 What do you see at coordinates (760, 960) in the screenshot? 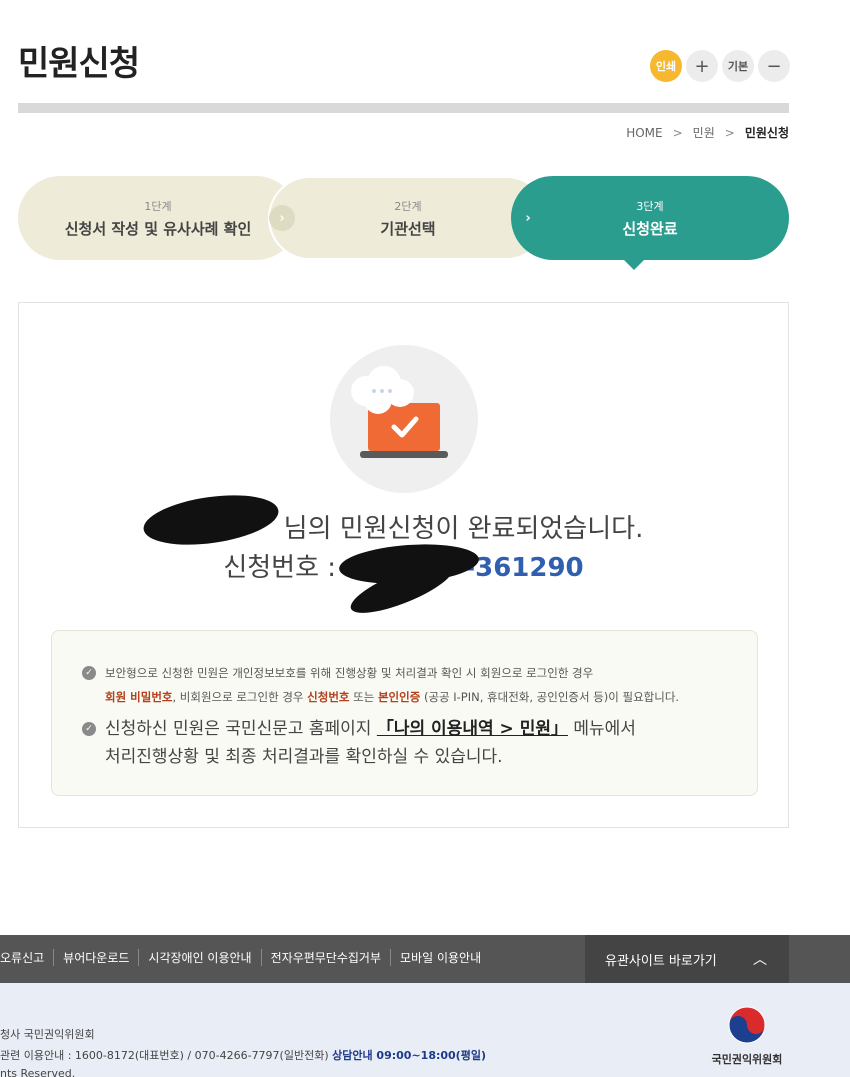
I see `chevron-up-icon: ︿` at bounding box center [760, 960].